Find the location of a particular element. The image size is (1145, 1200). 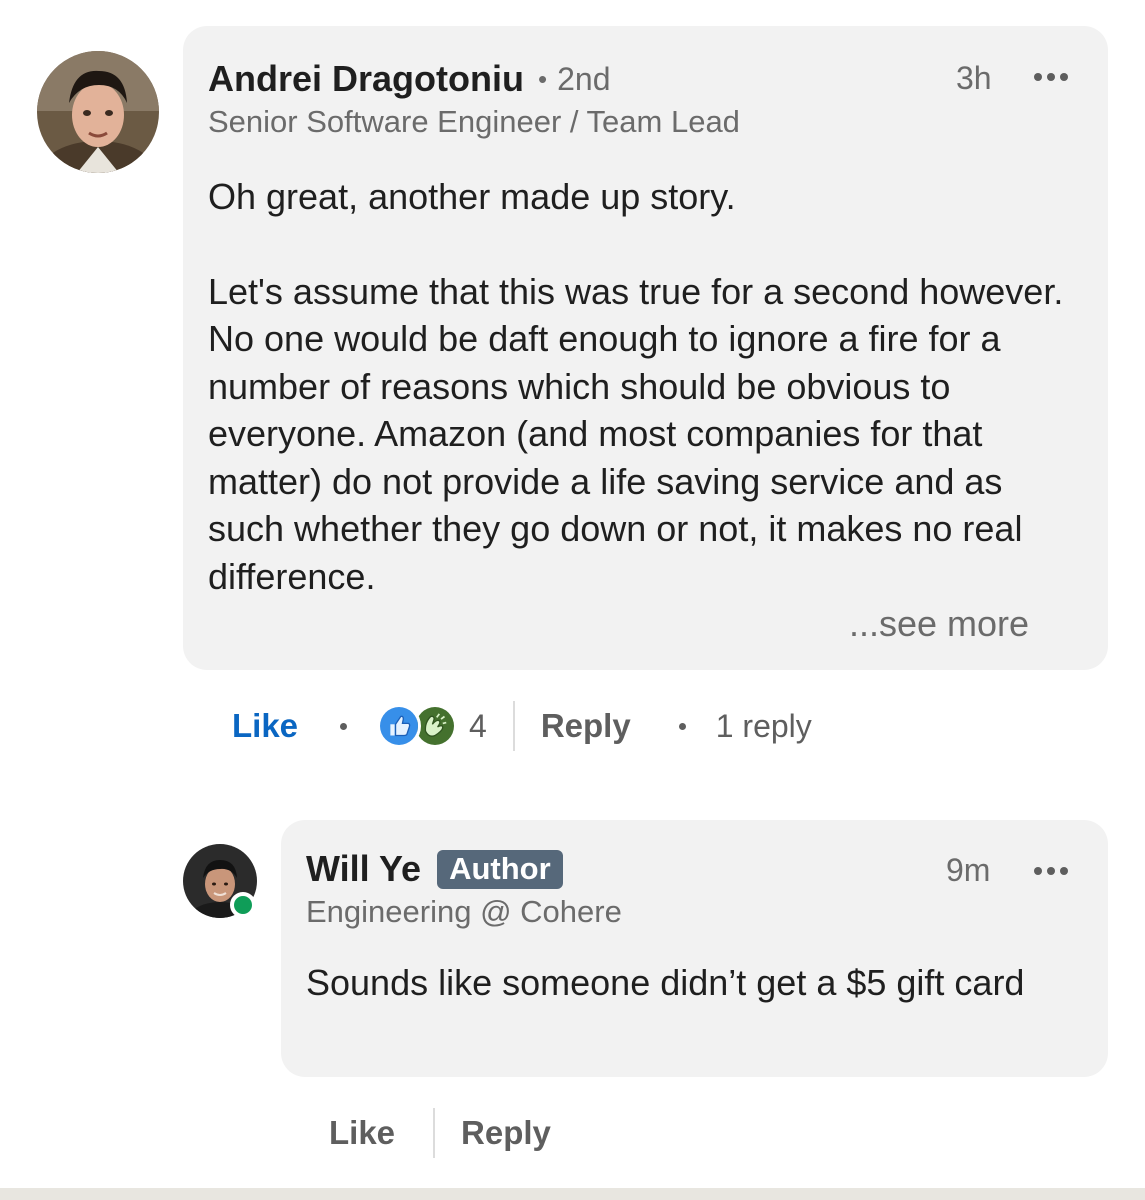

commenter-name: Andrei Dragotoniu is located at coordinates (366, 79).